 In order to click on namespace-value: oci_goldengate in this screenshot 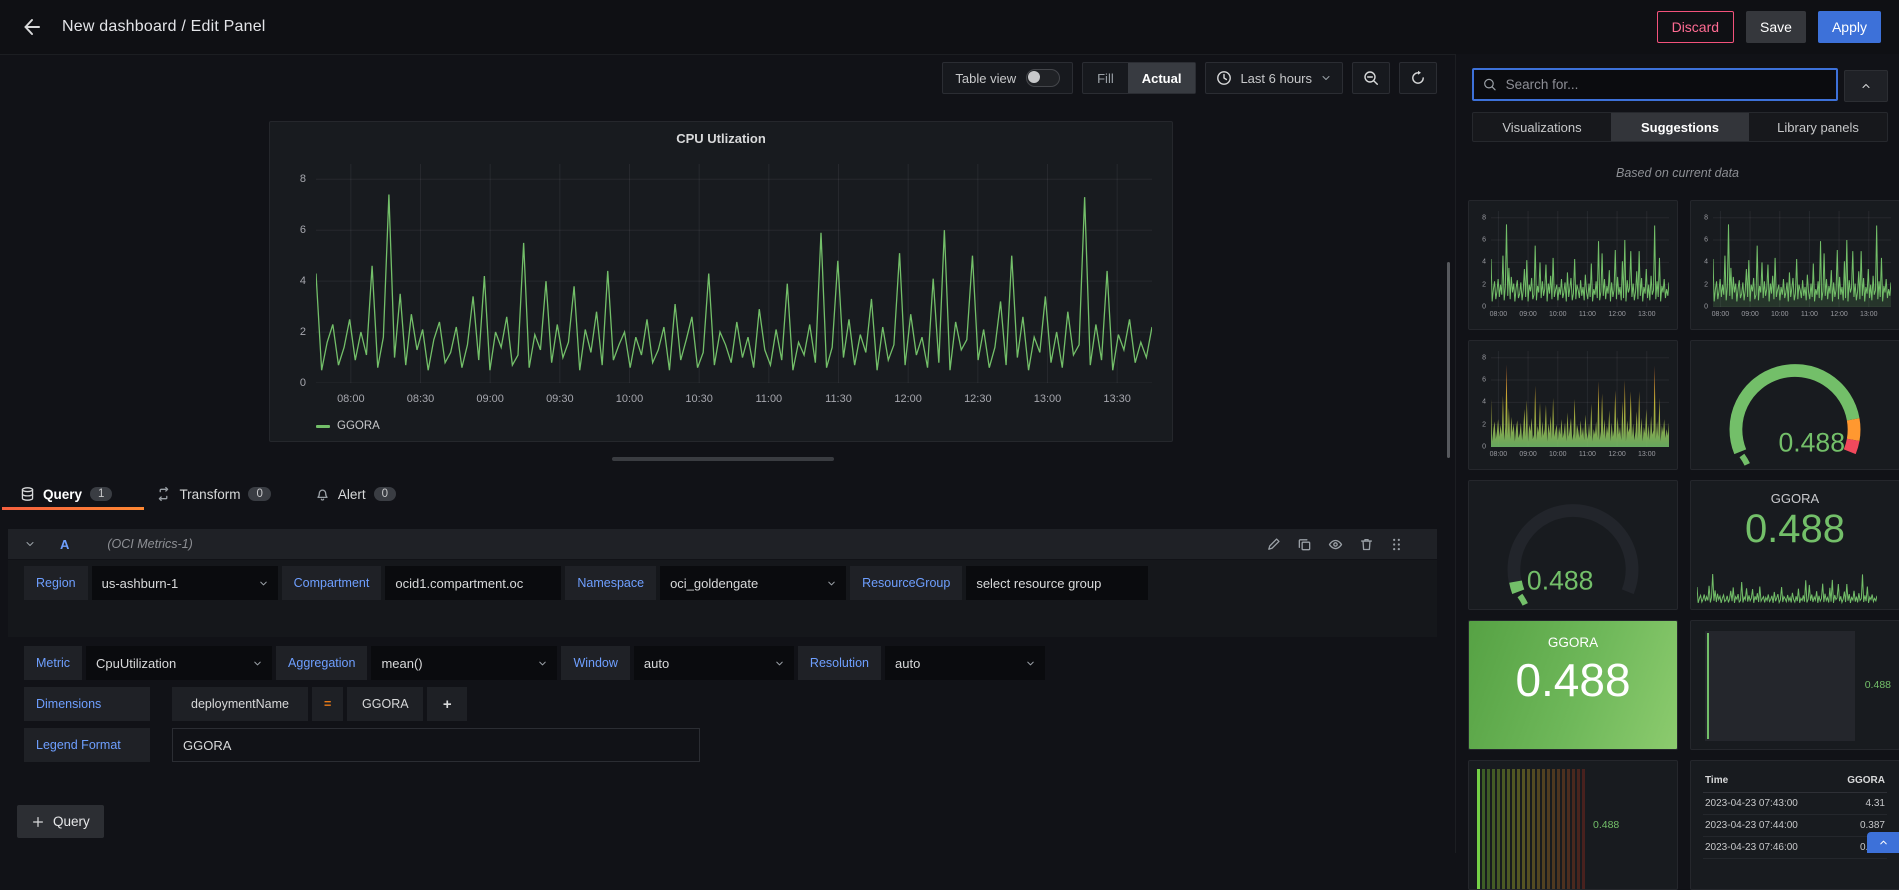, I will do `click(714, 583)`.